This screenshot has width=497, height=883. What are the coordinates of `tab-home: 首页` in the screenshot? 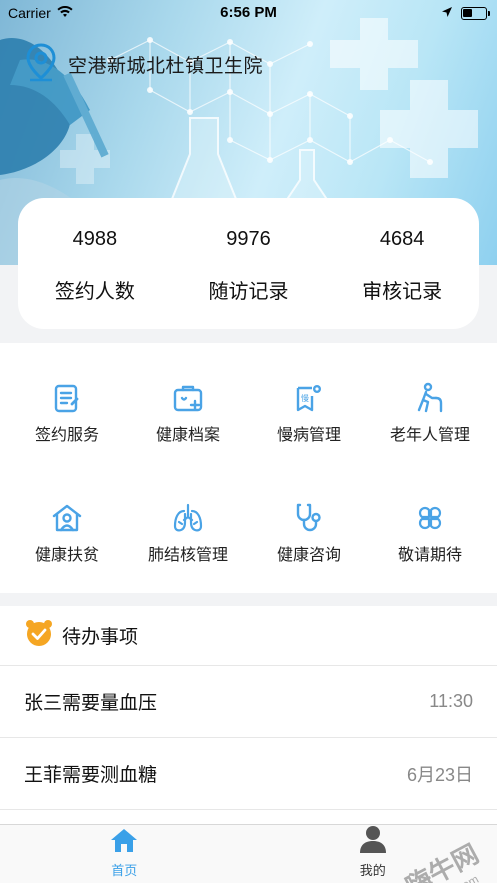 It's located at (124, 854).